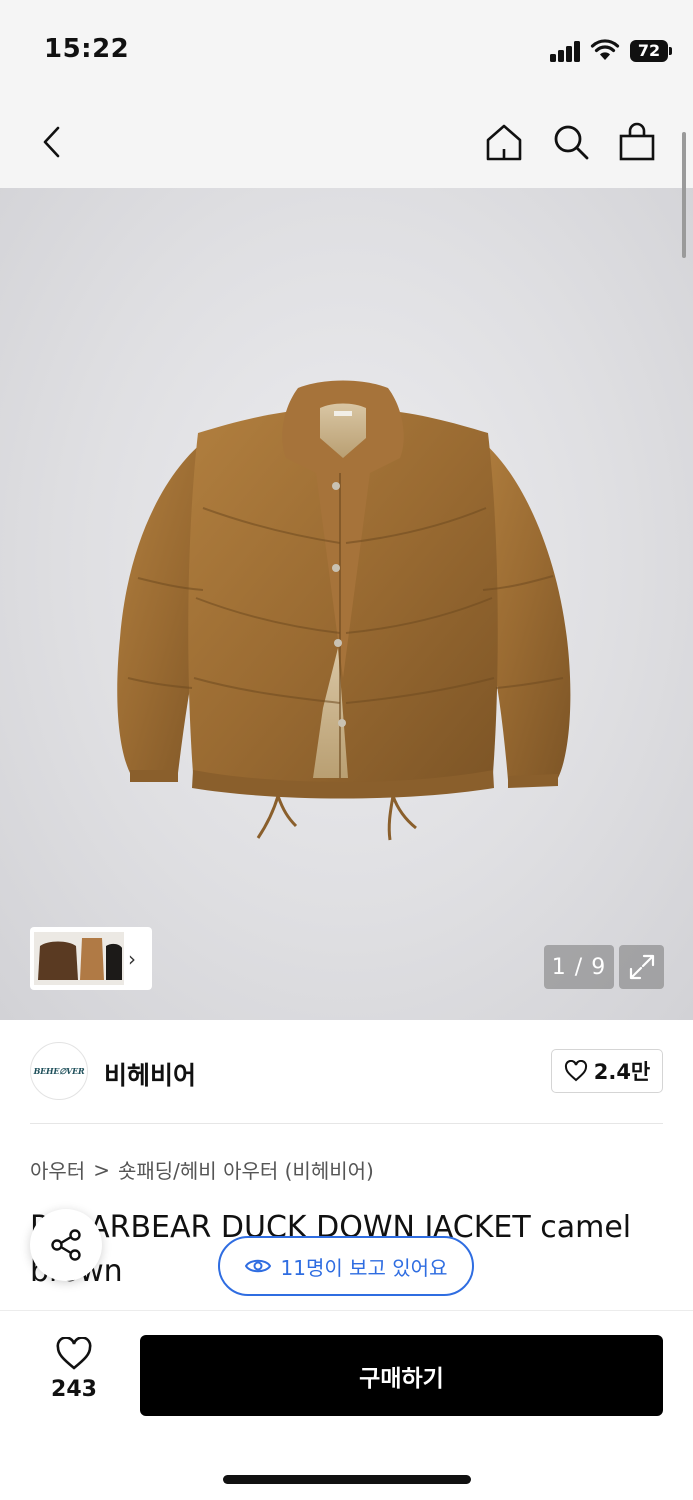 This screenshot has height=1500, width=693. I want to click on scroll-indicator, so click(684, 195).